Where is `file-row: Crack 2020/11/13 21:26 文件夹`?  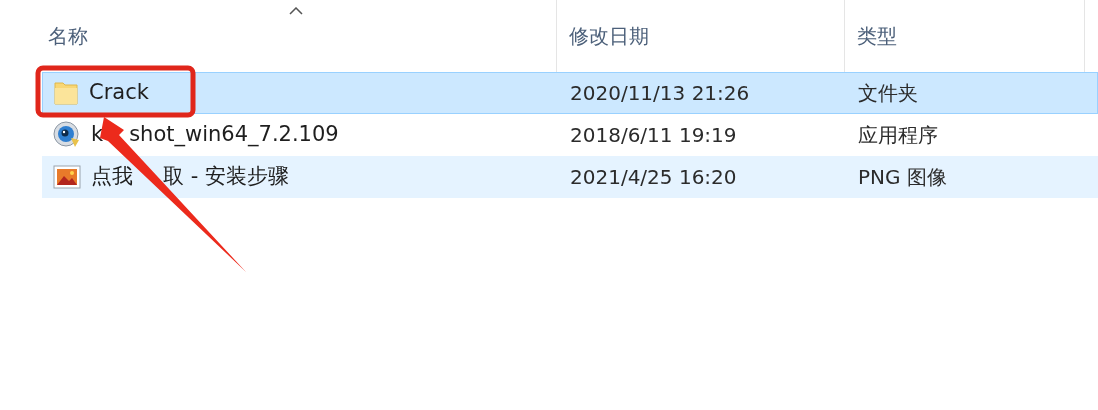
file-row: Crack 2020/11/13 21:26 文件夹 is located at coordinates (570, 93).